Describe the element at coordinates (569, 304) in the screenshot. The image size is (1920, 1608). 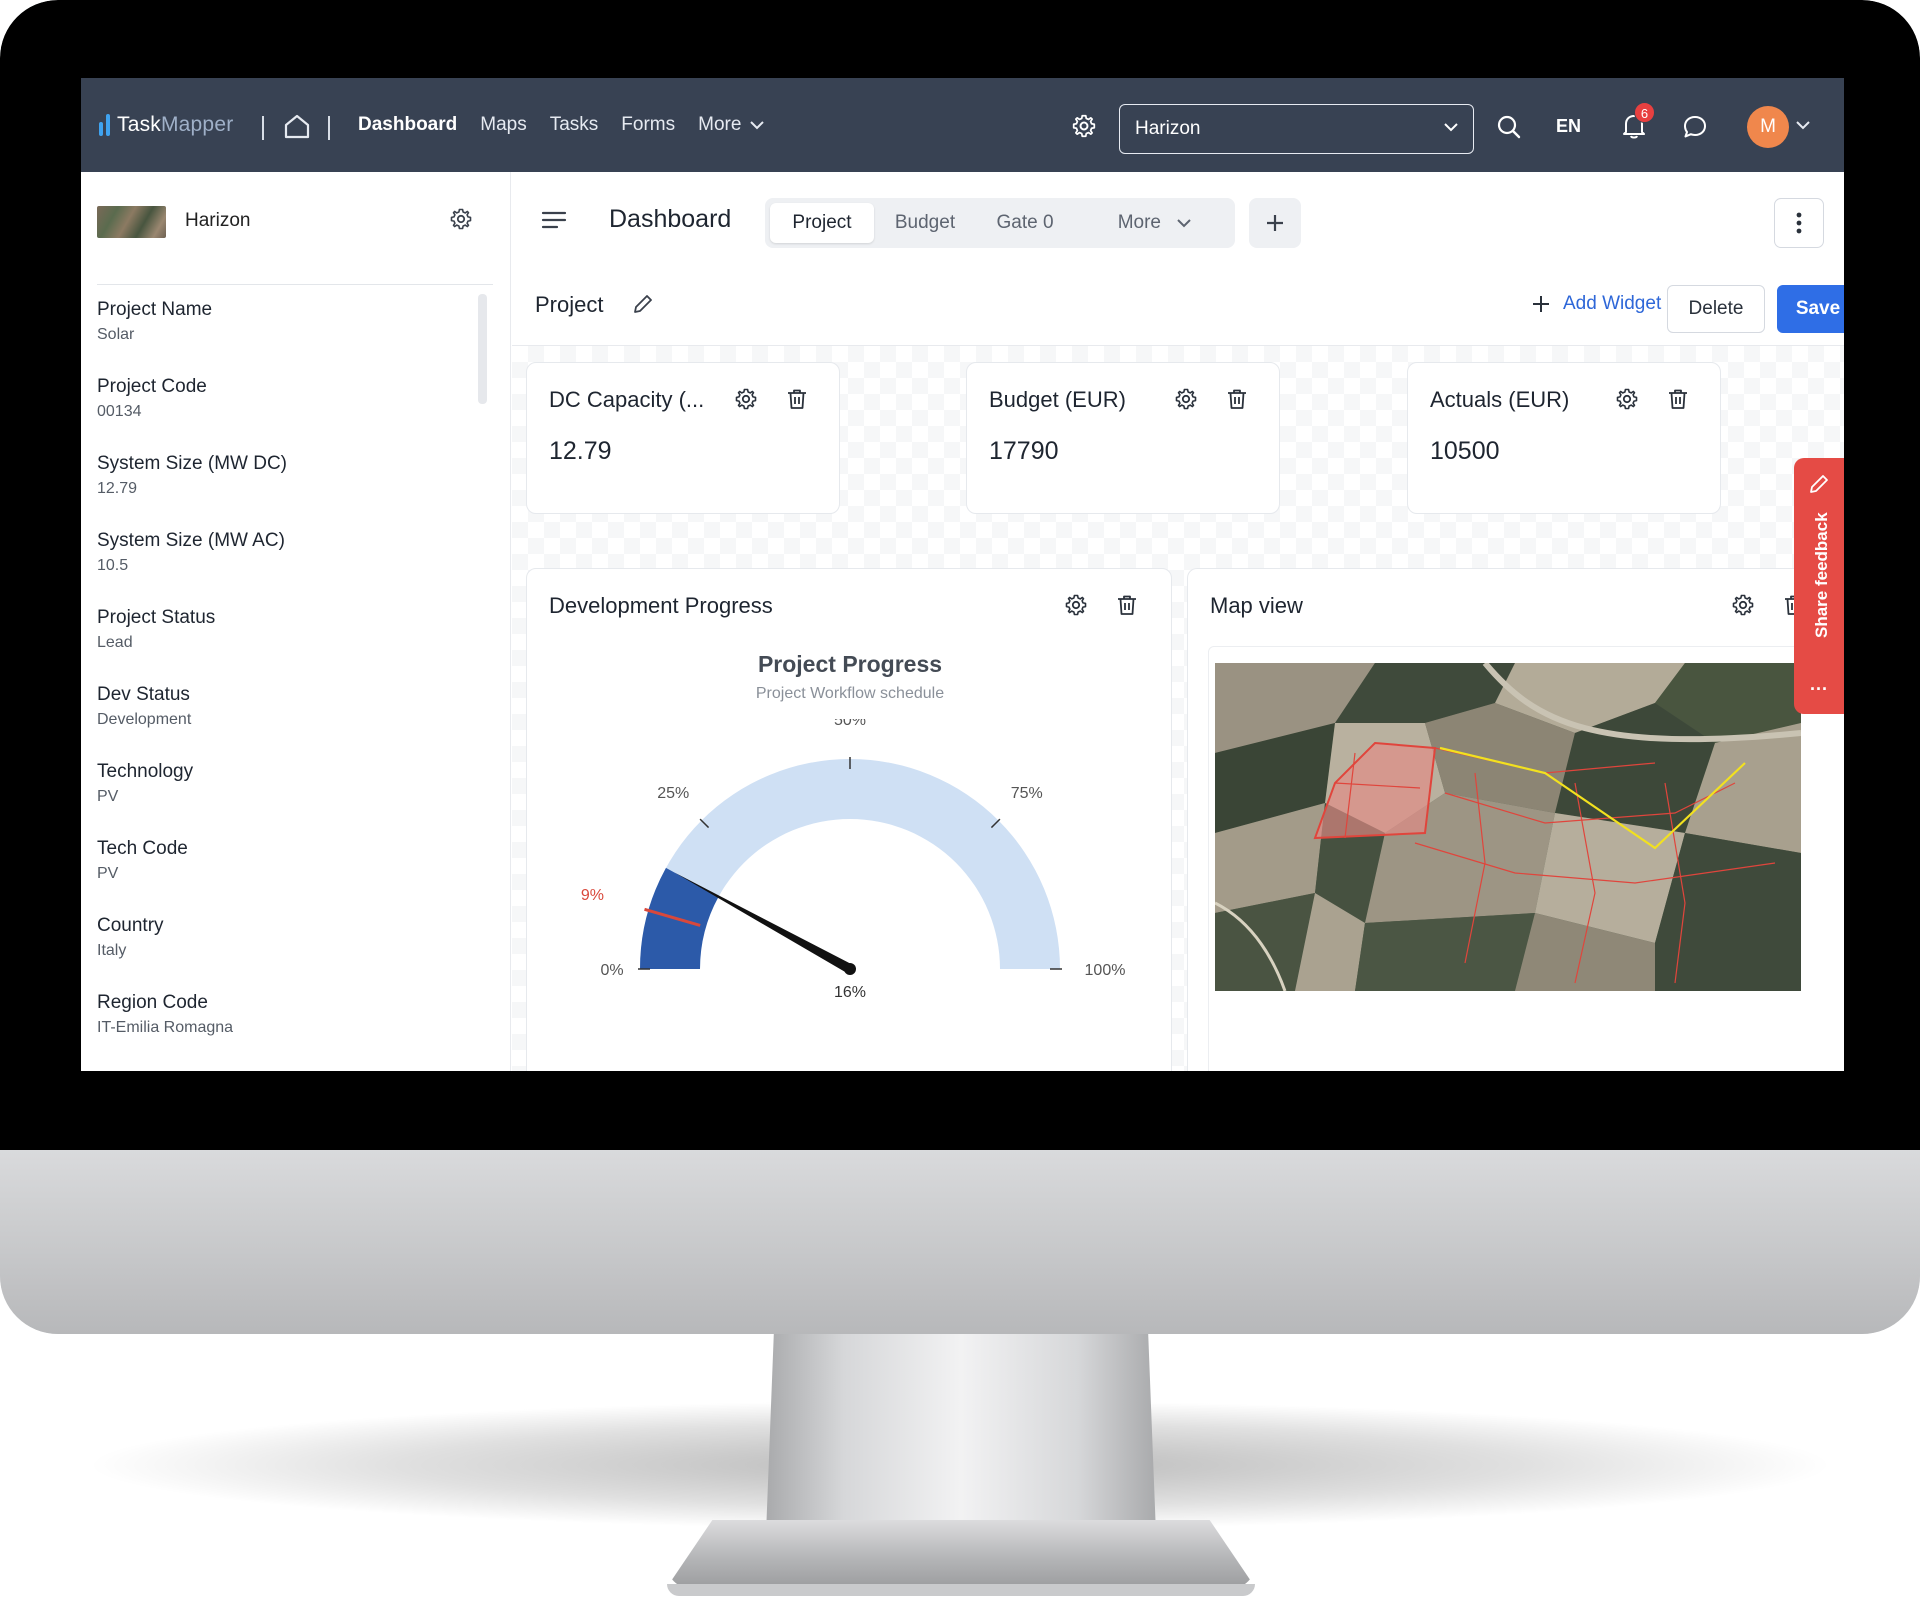
I see `section-title: Project` at that location.